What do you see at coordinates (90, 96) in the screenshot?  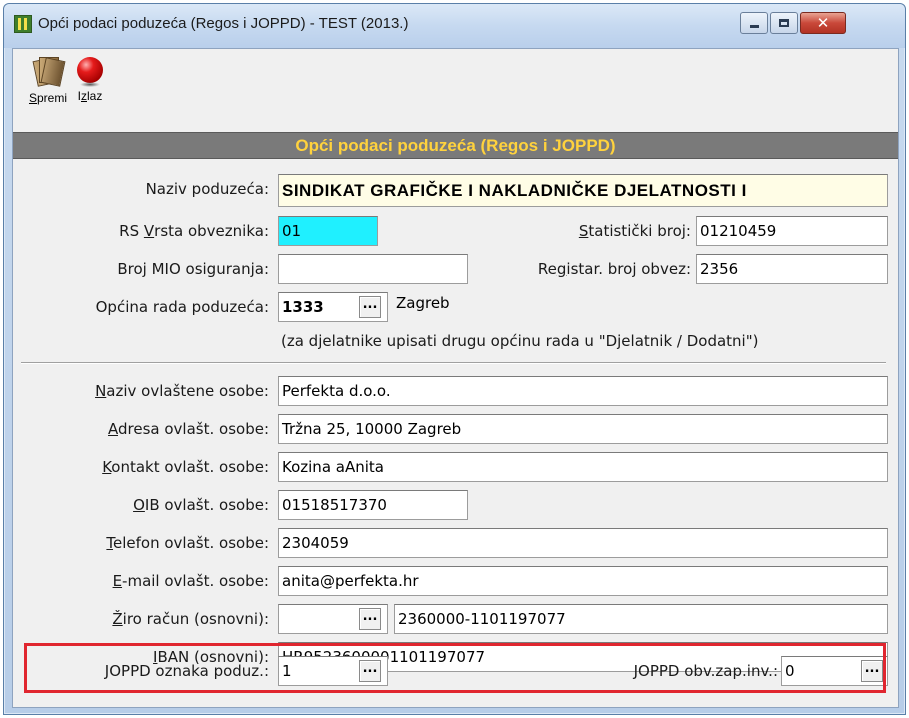 I see `exit-label: Izlaz` at bounding box center [90, 96].